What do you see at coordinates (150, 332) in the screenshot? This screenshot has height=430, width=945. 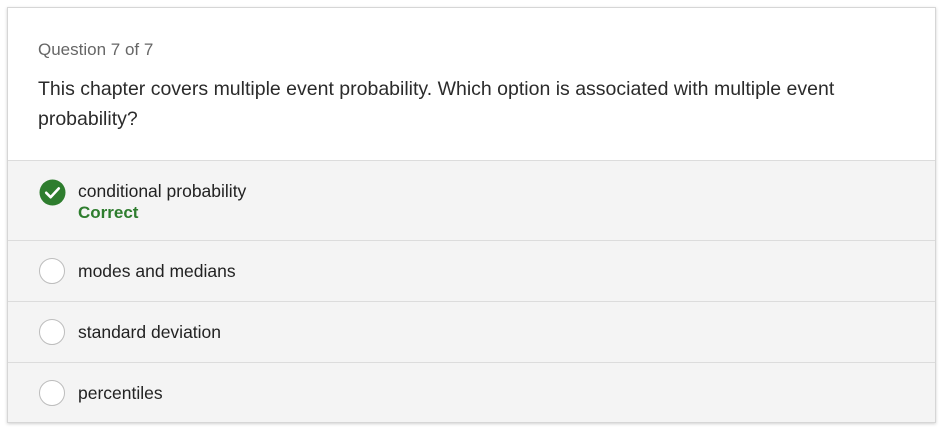 I see `option-label: standard deviation` at bounding box center [150, 332].